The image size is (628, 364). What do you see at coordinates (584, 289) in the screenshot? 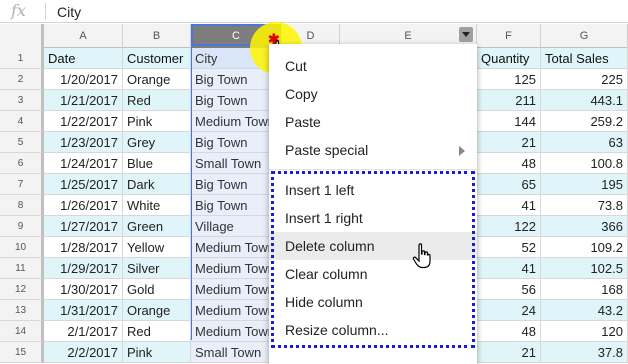
I see `table-cell: 168` at bounding box center [584, 289].